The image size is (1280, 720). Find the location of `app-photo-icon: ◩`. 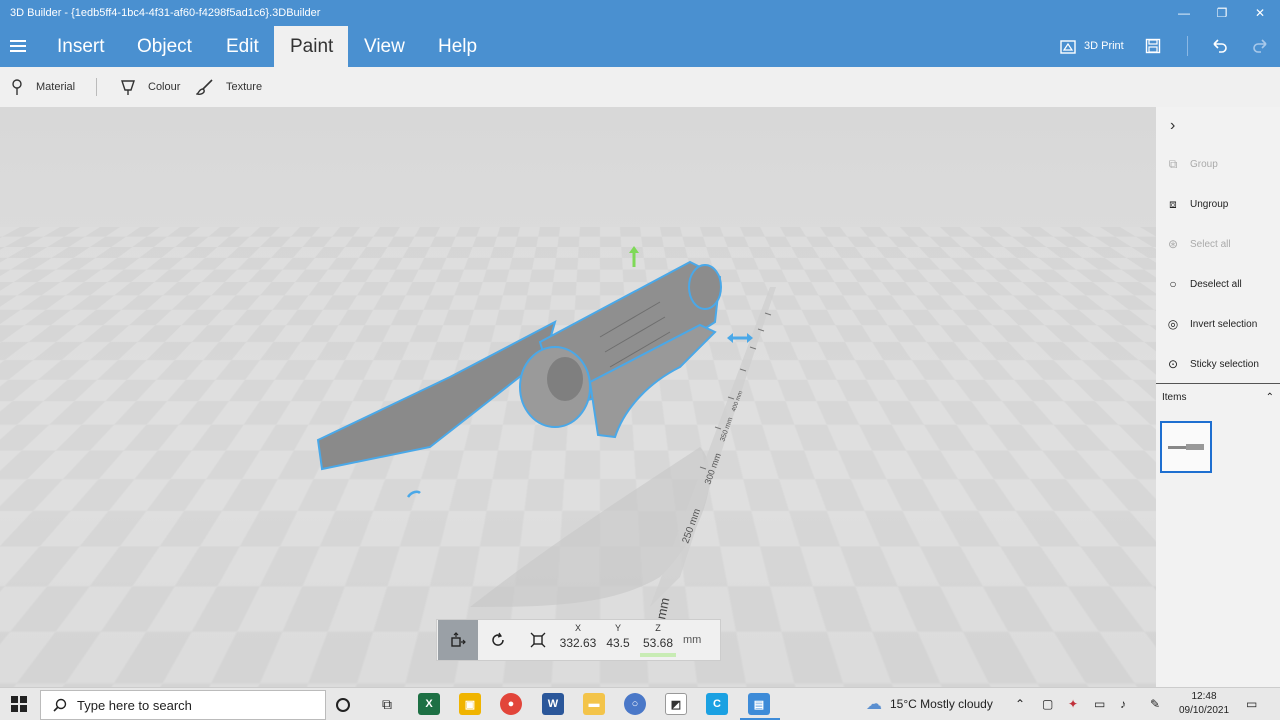

app-photo-icon: ◩ is located at coordinates (676, 704).